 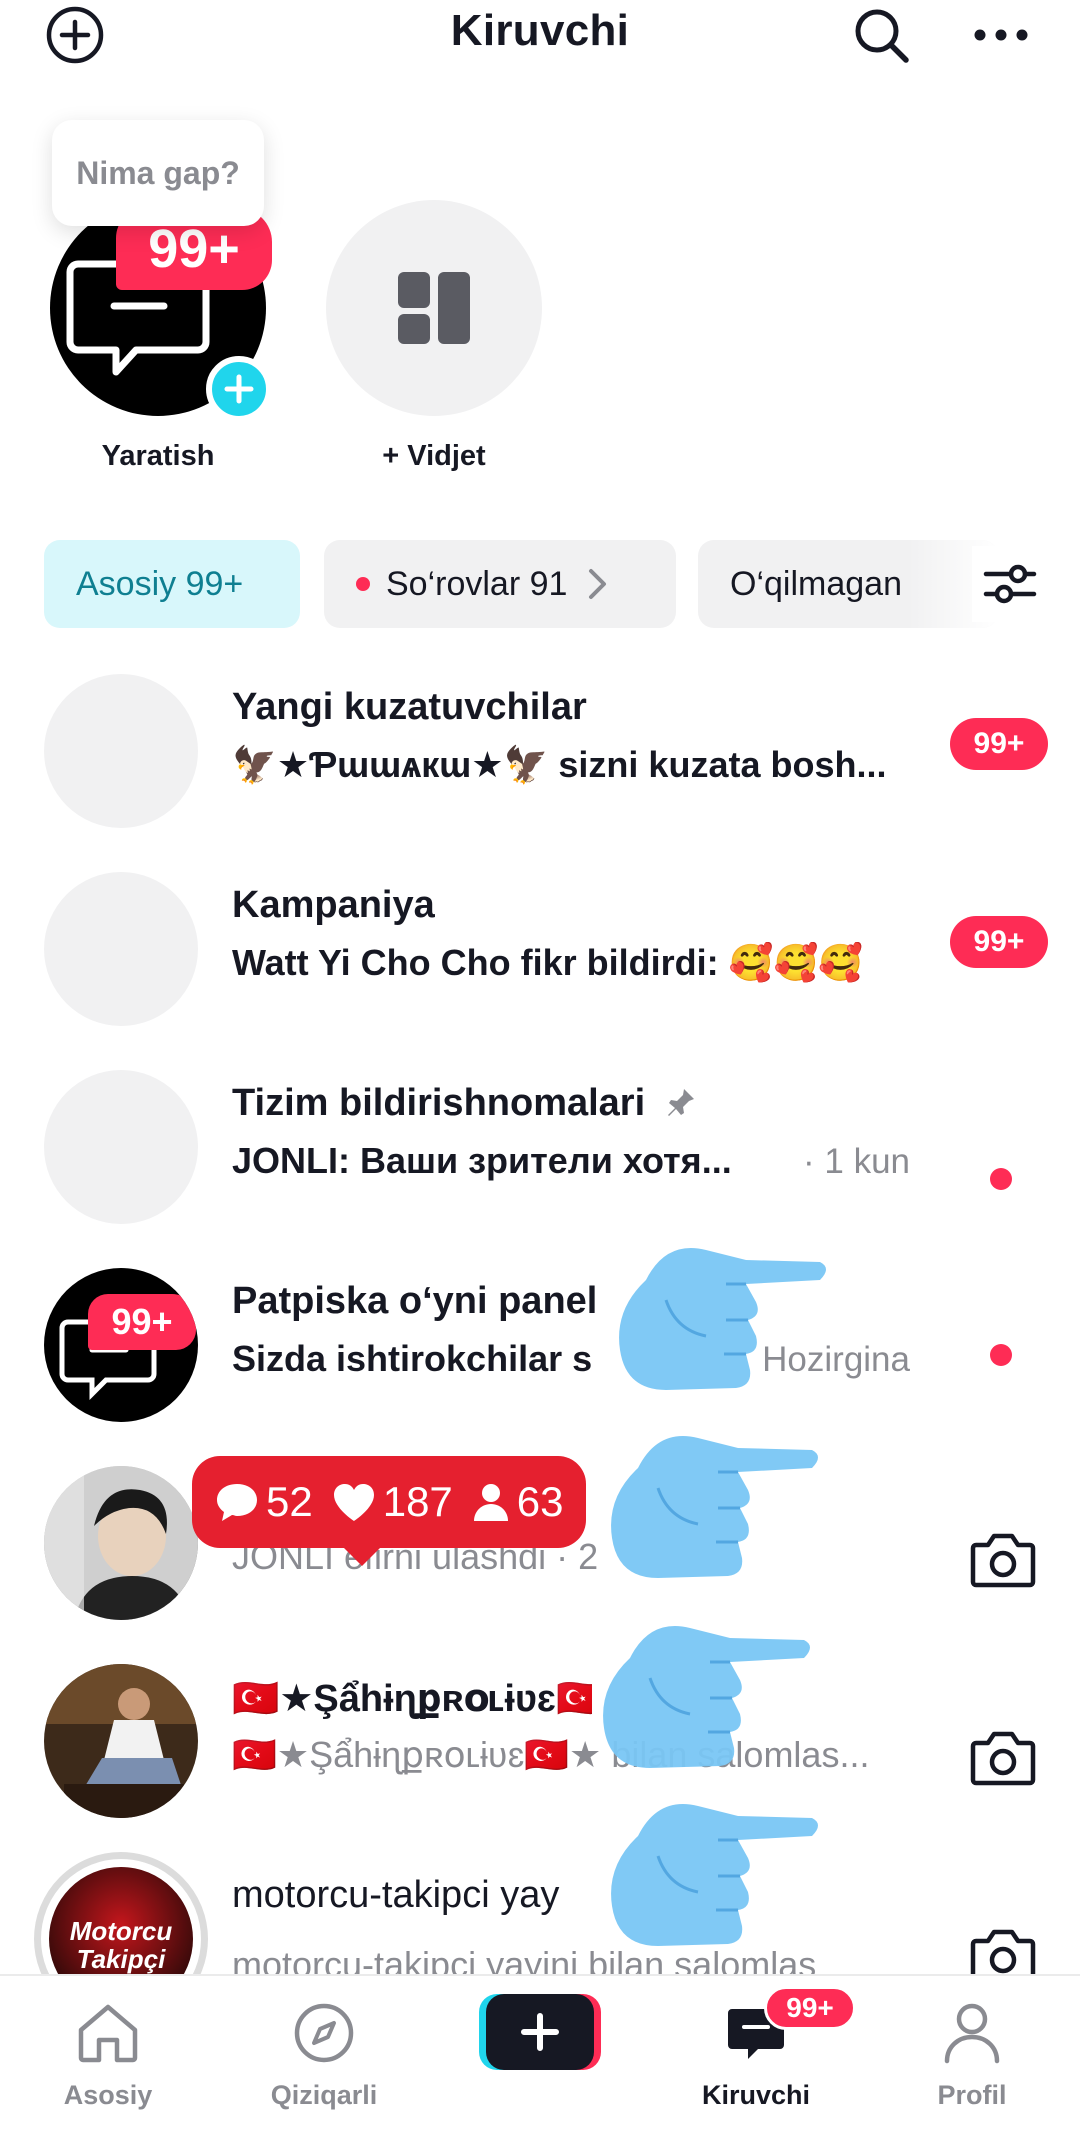 I want to click on chip-unread: O‘qilmagan, so click(x=848, y=584).